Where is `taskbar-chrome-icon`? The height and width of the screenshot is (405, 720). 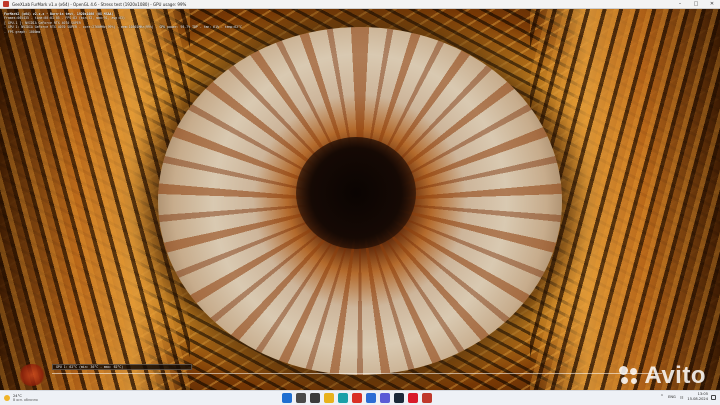 taskbar-chrome-icon is located at coordinates (357, 398).